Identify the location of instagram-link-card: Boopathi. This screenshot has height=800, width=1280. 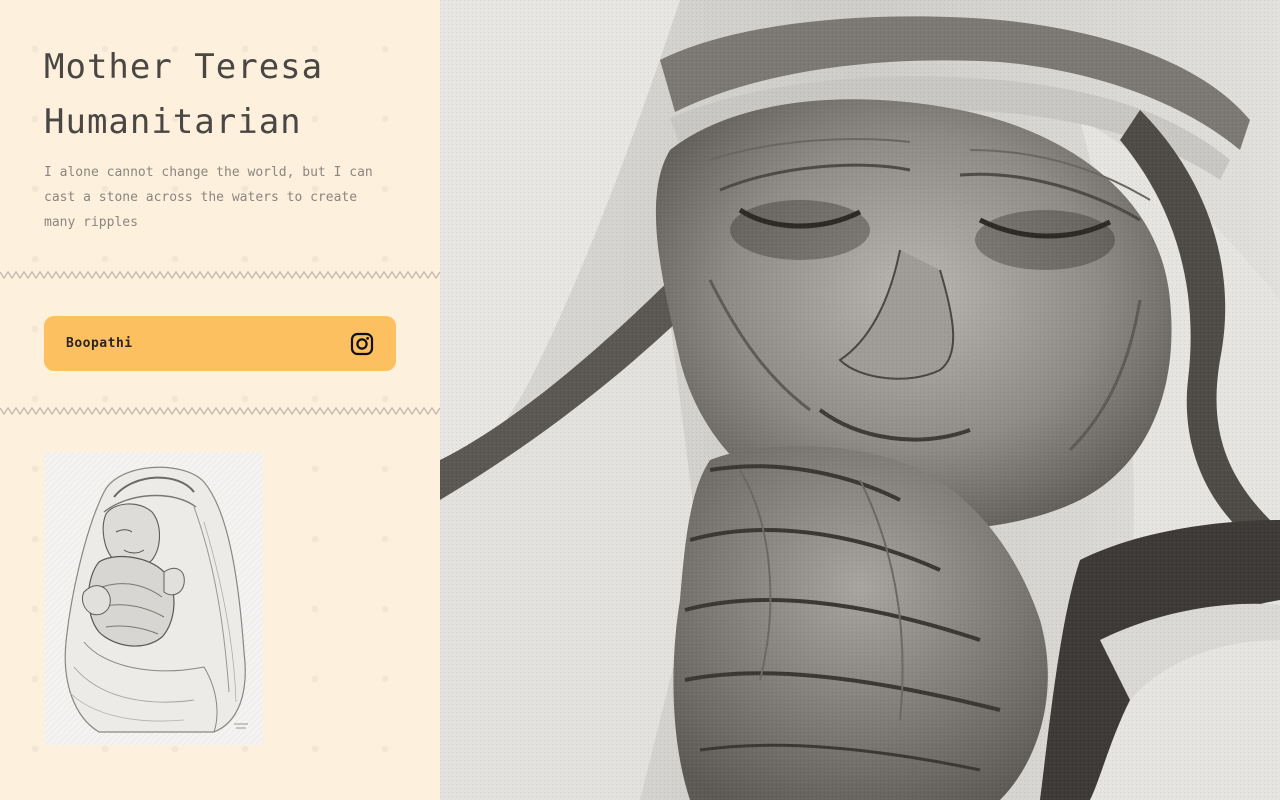
(220, 343).